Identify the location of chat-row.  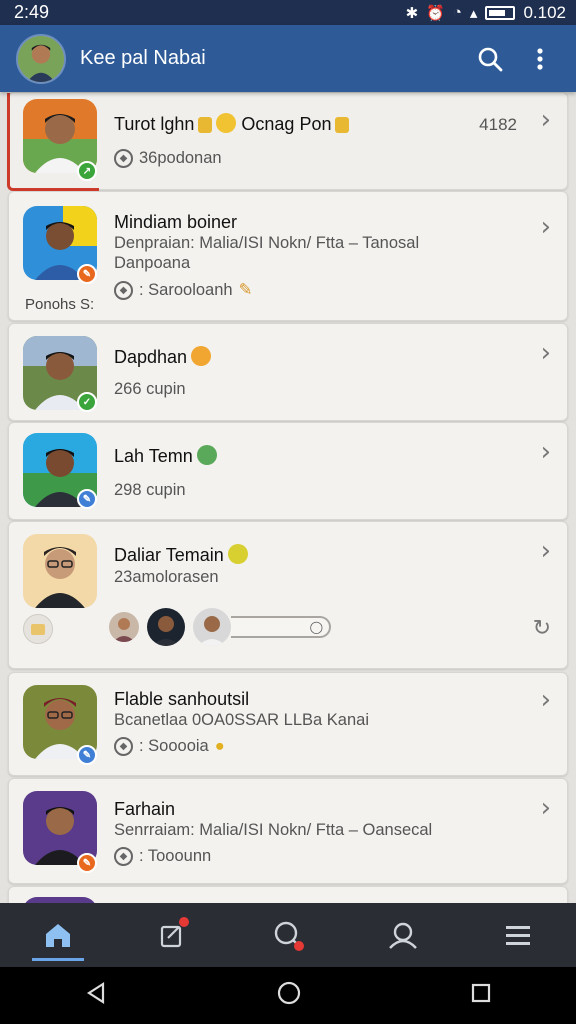
(288, 894).